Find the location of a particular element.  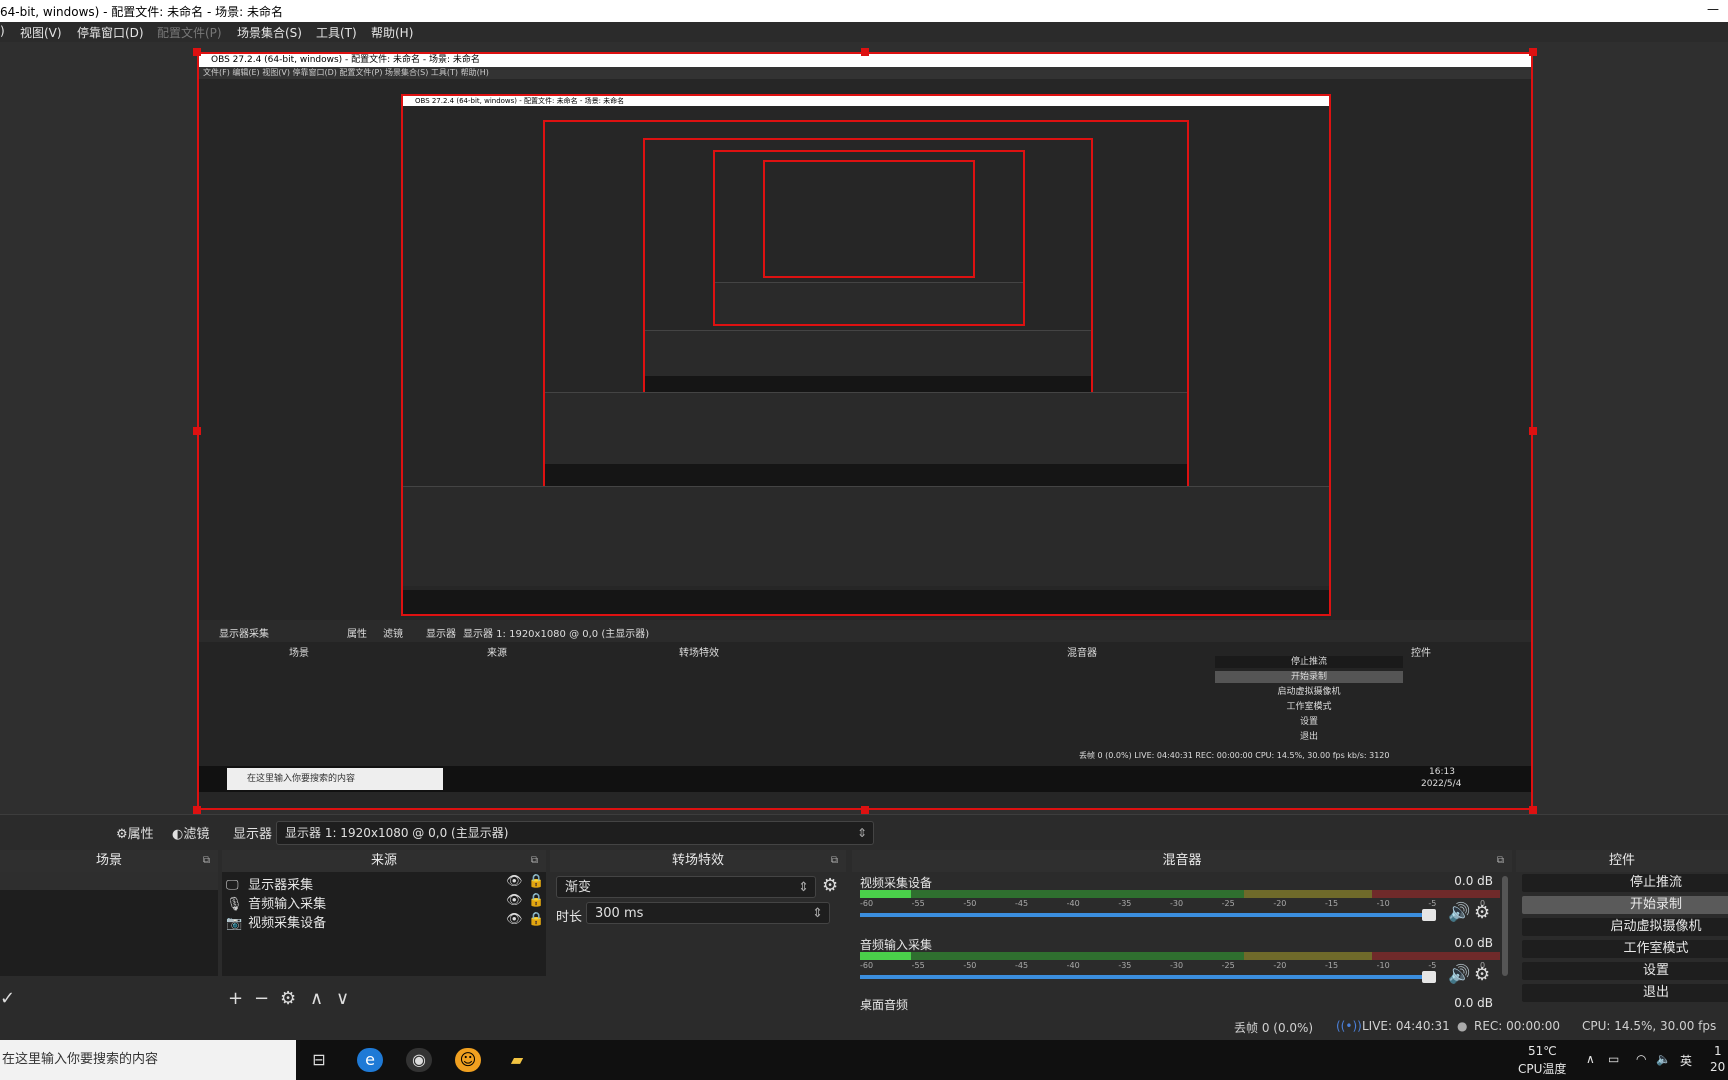

clock-date: 20 is located at coordinates (1717, 1067).